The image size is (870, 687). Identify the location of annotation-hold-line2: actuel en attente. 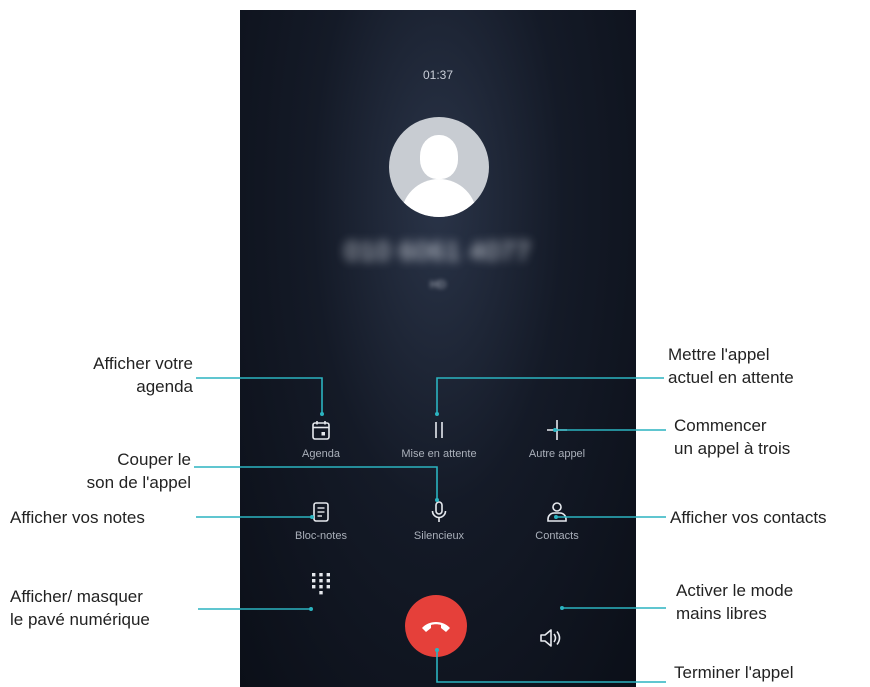
(731, 377).